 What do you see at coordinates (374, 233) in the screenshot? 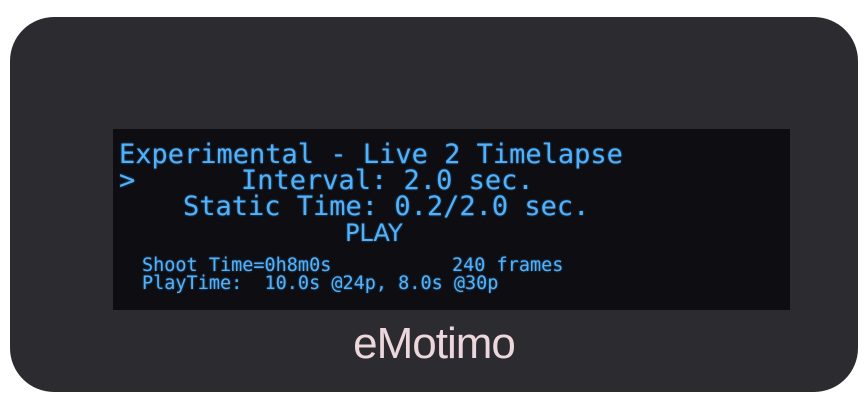
I see `play-option: PLAY` at bounding box center [374, 233].